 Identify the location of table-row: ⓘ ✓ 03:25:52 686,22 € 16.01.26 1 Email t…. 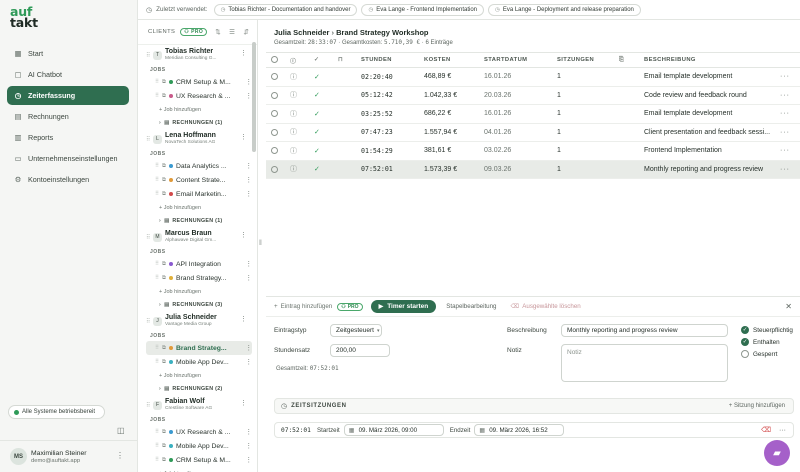
(533, 114).